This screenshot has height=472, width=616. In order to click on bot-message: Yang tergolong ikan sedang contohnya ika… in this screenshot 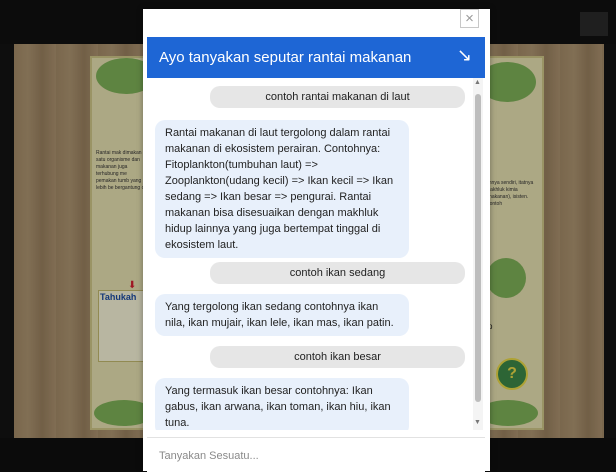, I will do `click(282, 315)`.